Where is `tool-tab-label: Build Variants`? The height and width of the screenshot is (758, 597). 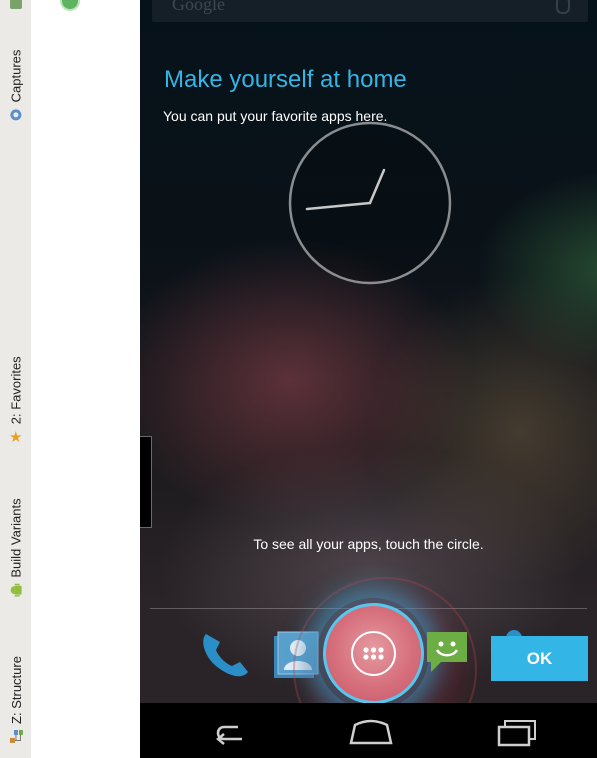
tool-tab-label: Build Variants is located at coordinates (16, 538).